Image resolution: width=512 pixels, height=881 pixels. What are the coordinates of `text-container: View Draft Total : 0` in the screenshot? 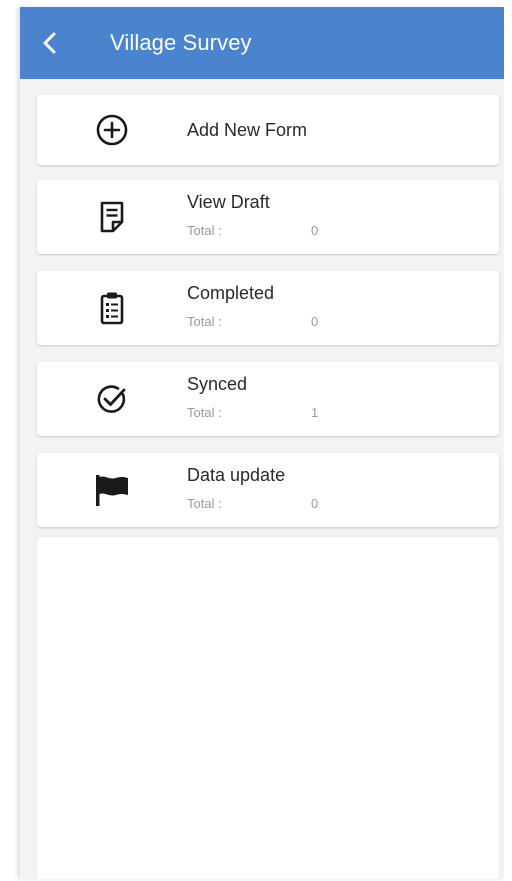 It's located at (343, 215).